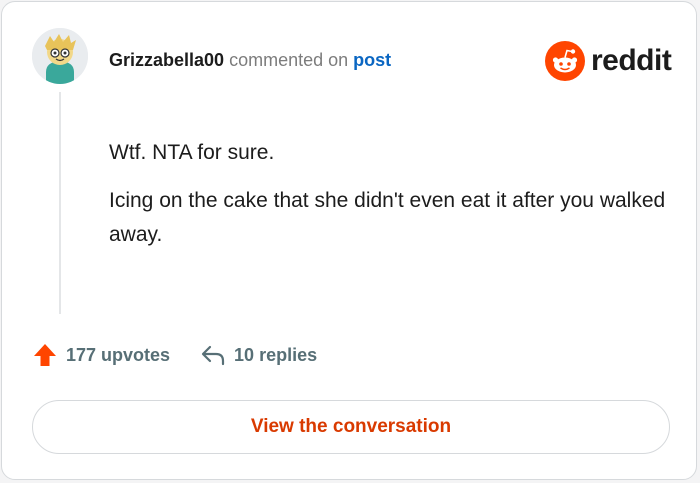  Describe the element at coordinates (166, 60) in the screenshot. I see `username: Grizzabella00` at that location.